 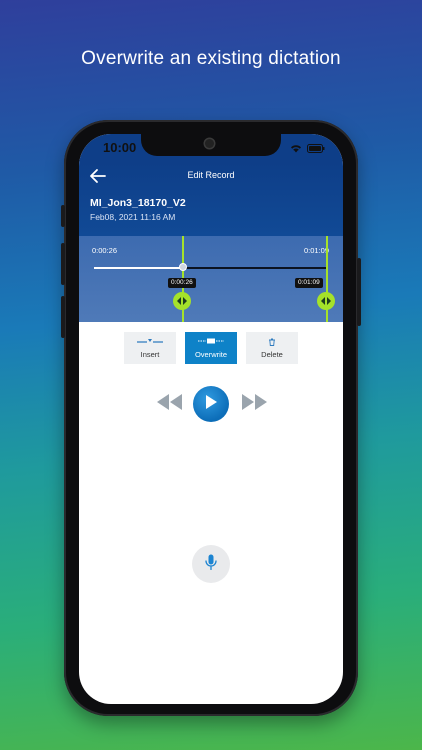 What do you see at coordinates (138, 268) in the screenshot?
I see `timeline-played-track` at bounding box center [138, 268].